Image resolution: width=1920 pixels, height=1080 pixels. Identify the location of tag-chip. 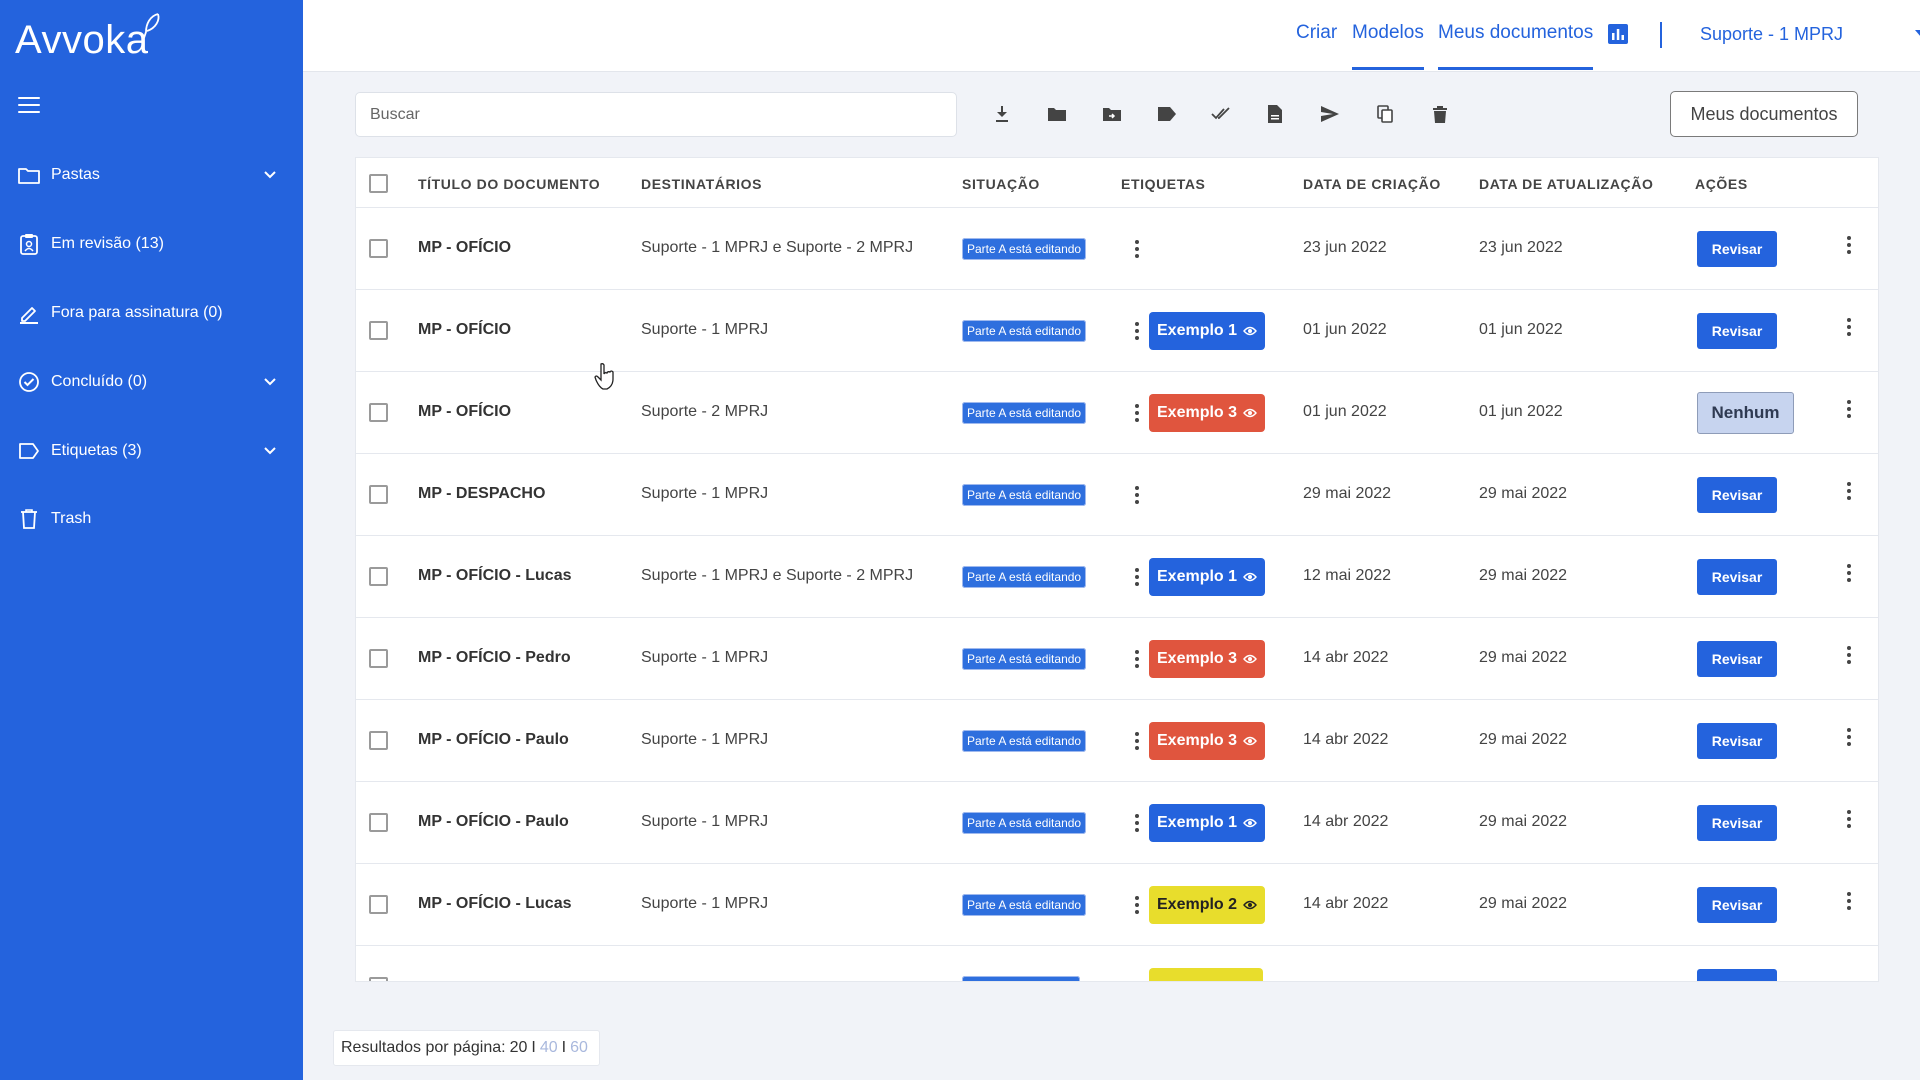
(1206, 974).